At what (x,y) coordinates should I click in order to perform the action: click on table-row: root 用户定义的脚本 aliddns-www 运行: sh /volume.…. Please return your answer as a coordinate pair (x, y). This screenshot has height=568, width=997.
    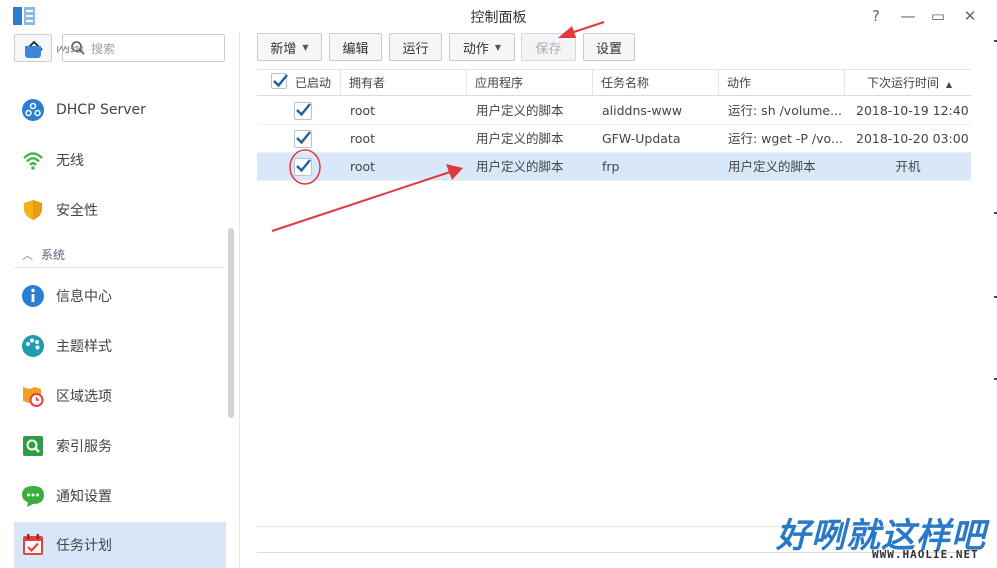
    Looking at the image, I should click on (614, 111).